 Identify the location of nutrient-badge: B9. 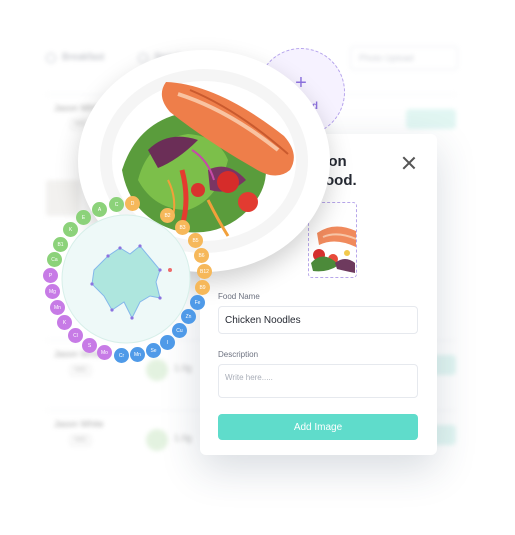
(202, 287).